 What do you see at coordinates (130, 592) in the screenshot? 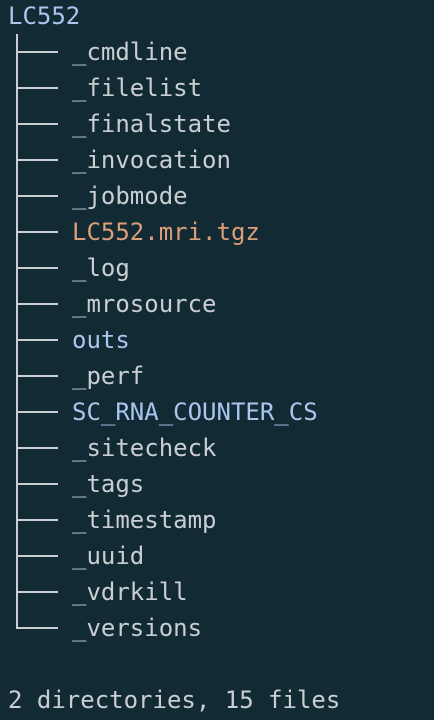
I see `file-name: _vdrkill` at bounding box center [130, 592].